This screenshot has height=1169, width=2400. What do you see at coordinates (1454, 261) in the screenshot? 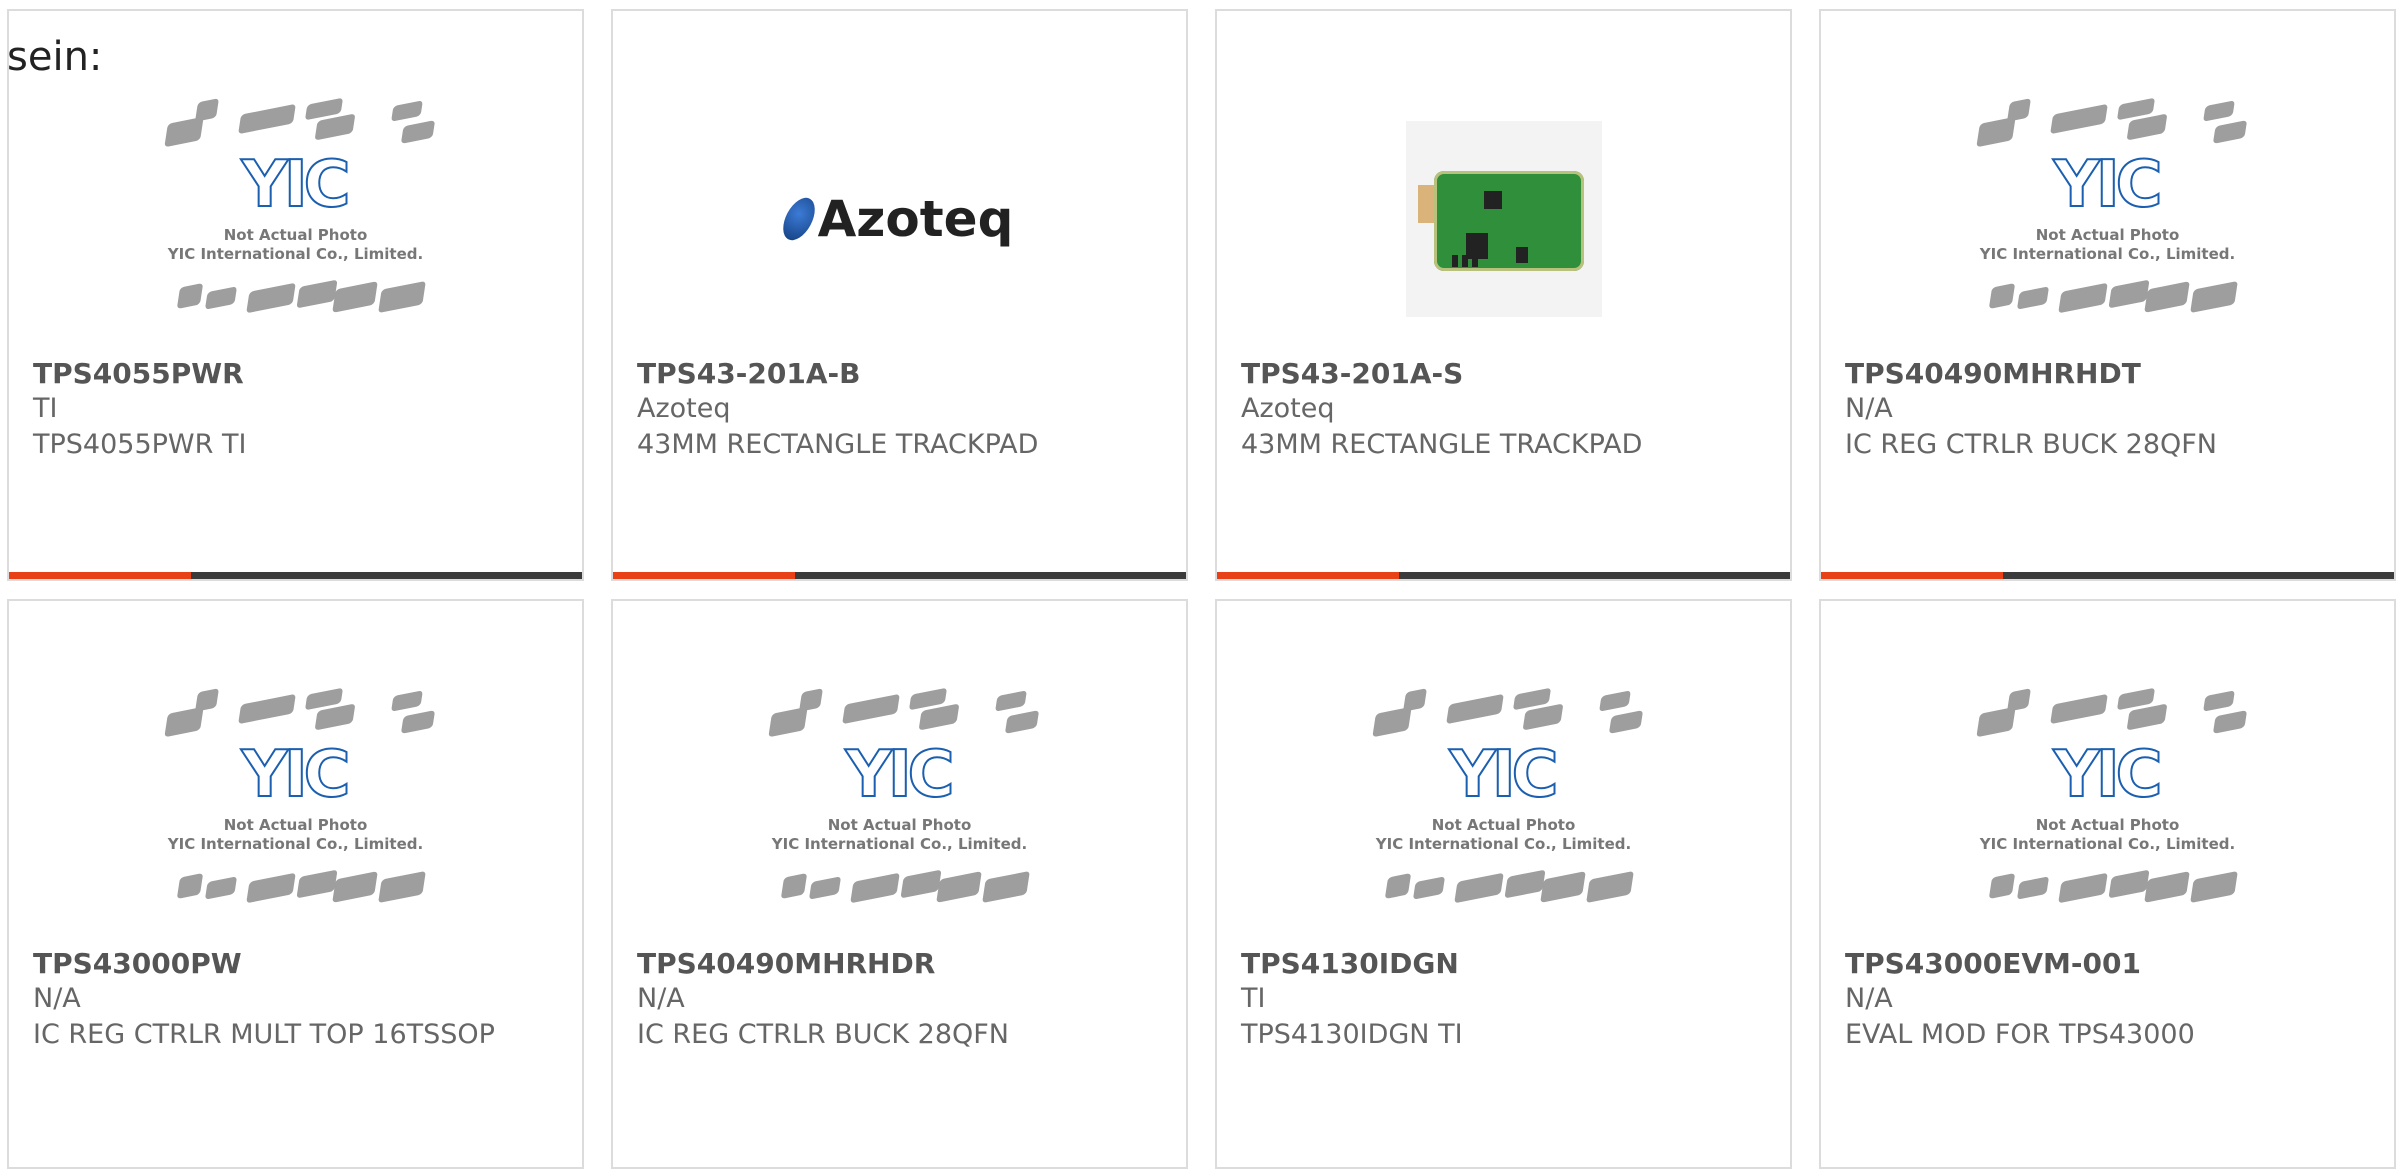
I see `component-icon` at bounding box center [1454, 261].